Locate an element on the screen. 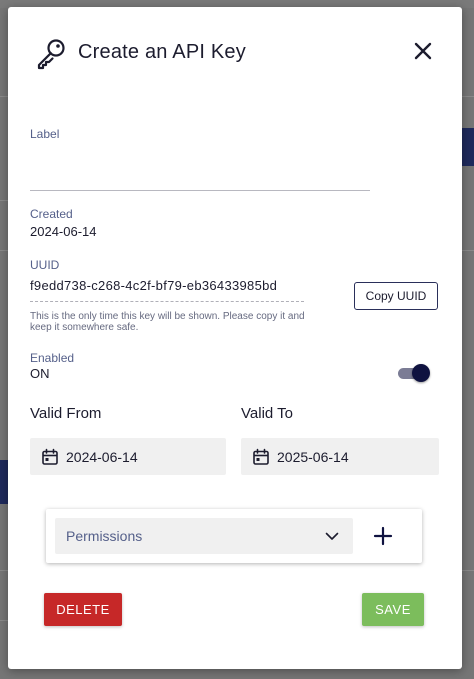  label-field-label: Label is located at coordinates (45, 134).